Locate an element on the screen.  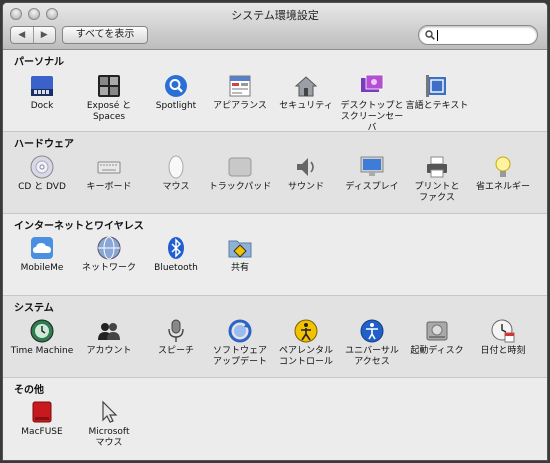
pref-expose-spaces: Exposé と Spaces is located at coordinates (109, 98).